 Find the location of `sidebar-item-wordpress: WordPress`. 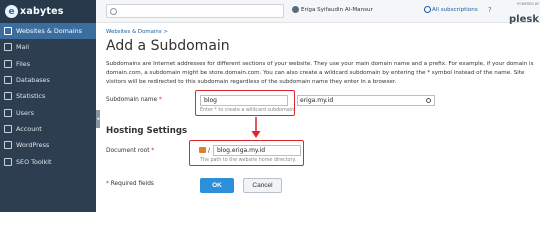

sidebar-item-wordpress: WordPress is located at coordinates (48, 145).